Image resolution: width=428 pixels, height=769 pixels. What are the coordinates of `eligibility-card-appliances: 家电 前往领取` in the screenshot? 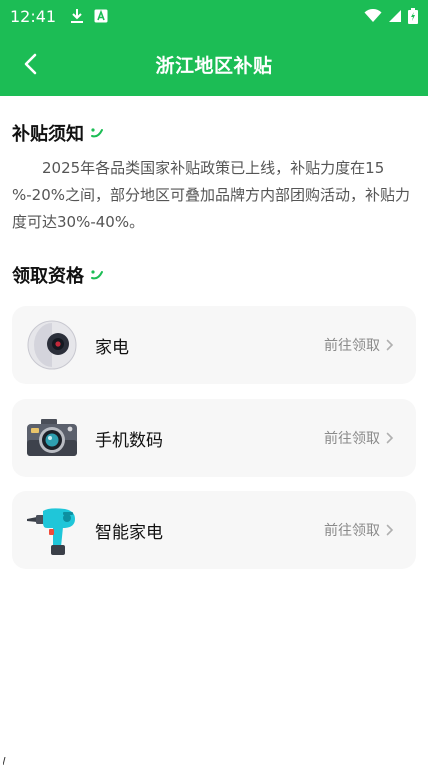 It's located at (214, 345).